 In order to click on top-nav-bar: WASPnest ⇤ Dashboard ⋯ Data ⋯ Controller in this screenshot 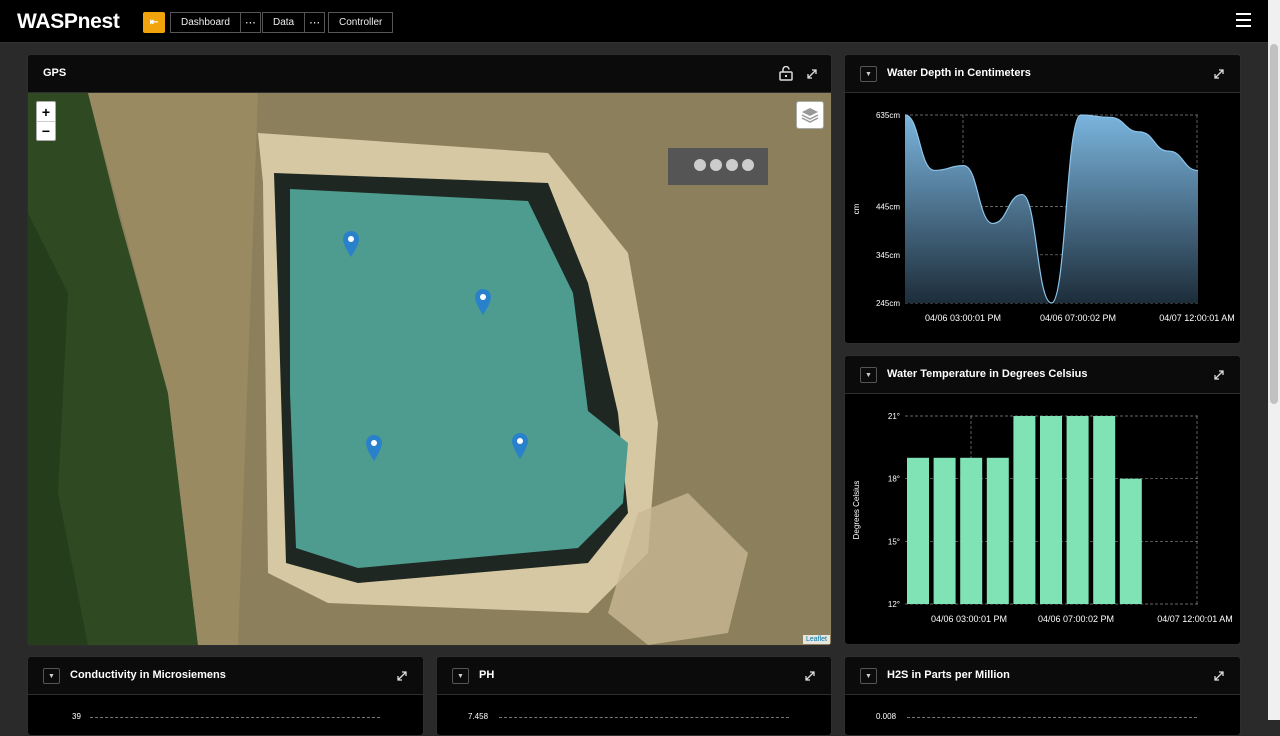, I will do `click(640, 21)`.